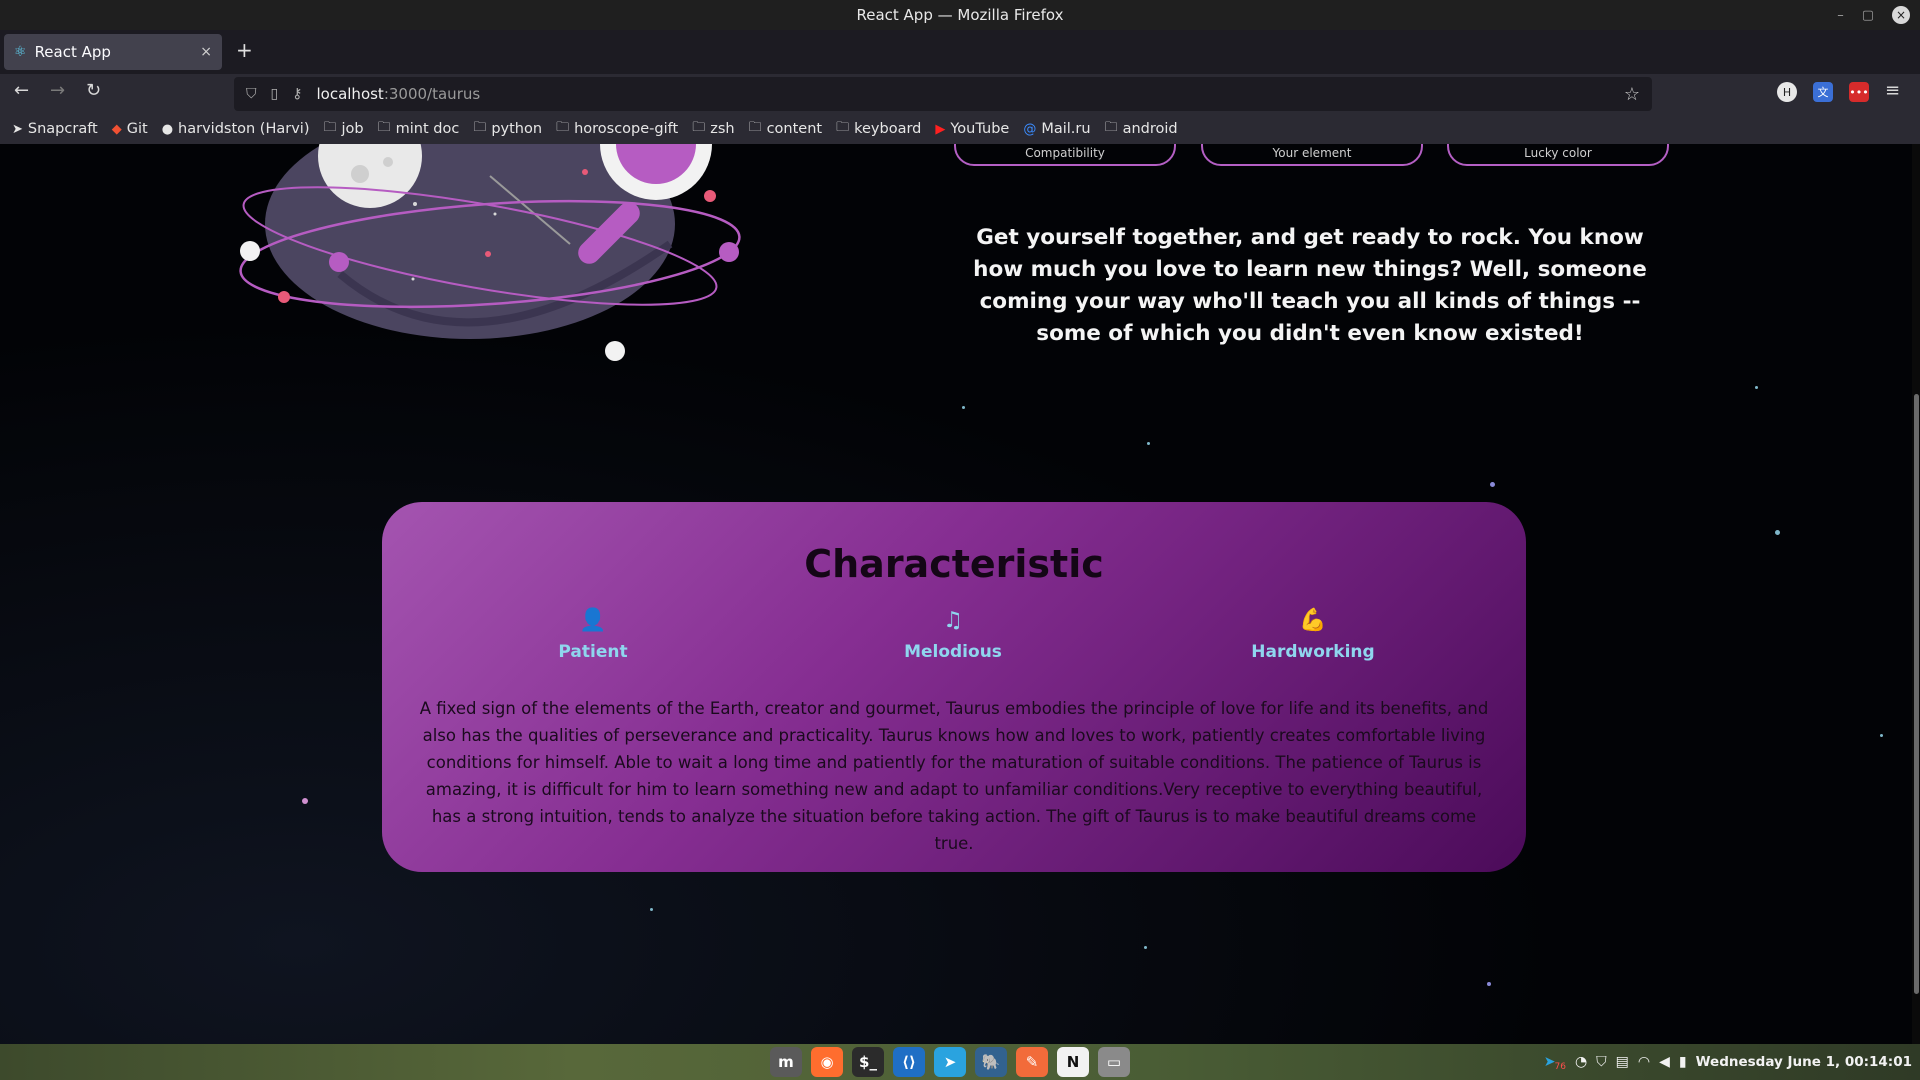 Image resolution: width=1920 pixels, height=1080 pixels. Describe the element at coordinates (960, 15) in the screenshot. I see `window-title: React App — Mozilla Firefox` at that location.